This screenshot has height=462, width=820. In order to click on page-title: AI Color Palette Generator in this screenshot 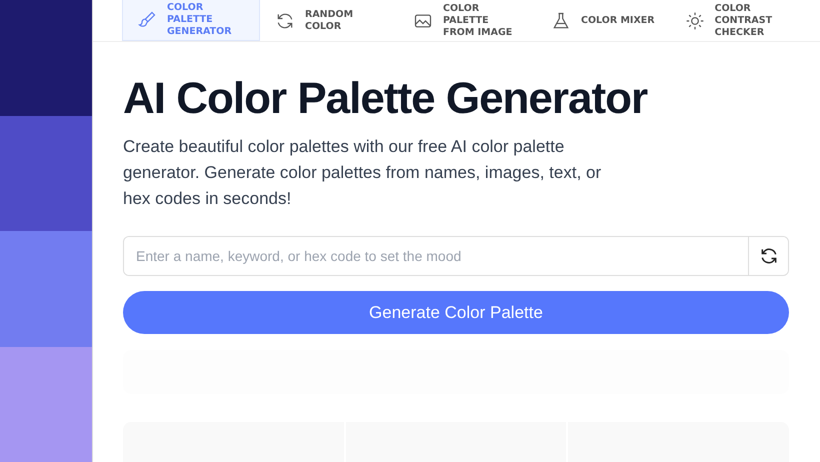, I will do `click(385, 99)`.